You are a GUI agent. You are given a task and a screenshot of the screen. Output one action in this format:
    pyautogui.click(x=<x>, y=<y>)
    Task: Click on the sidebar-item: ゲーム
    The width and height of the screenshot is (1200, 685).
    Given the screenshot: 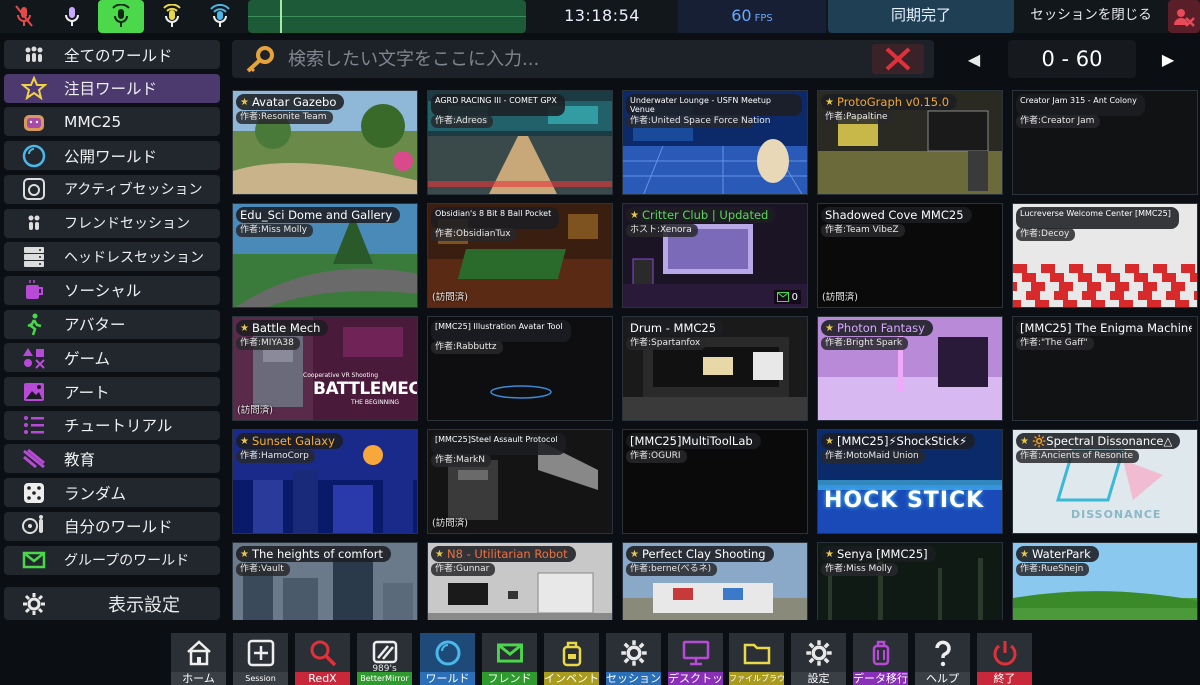 What is the action you would take?
    pyautogui.click(x=112, y=358)
    